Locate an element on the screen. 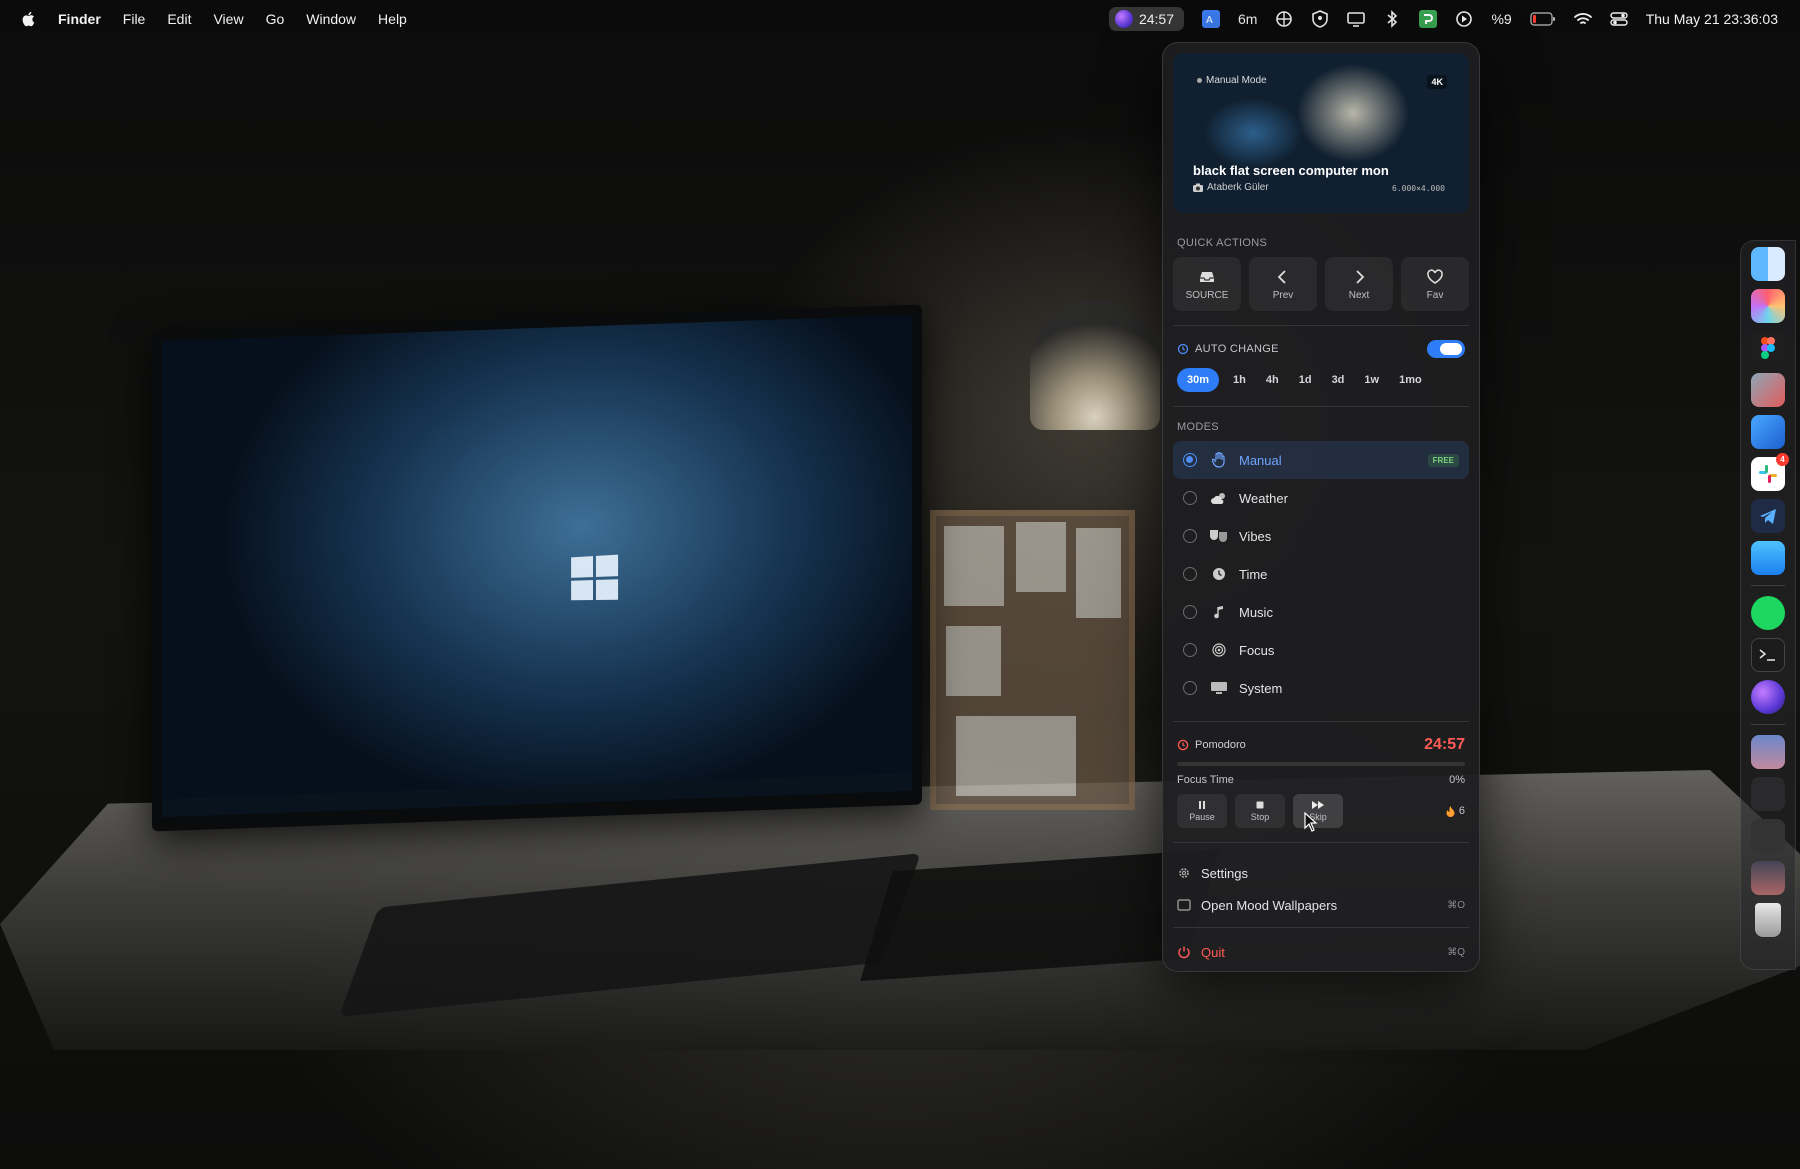 This screenshot has width=1800, height=1169. author-name: Ataberk Güler is located at coordinates (1238, 187).